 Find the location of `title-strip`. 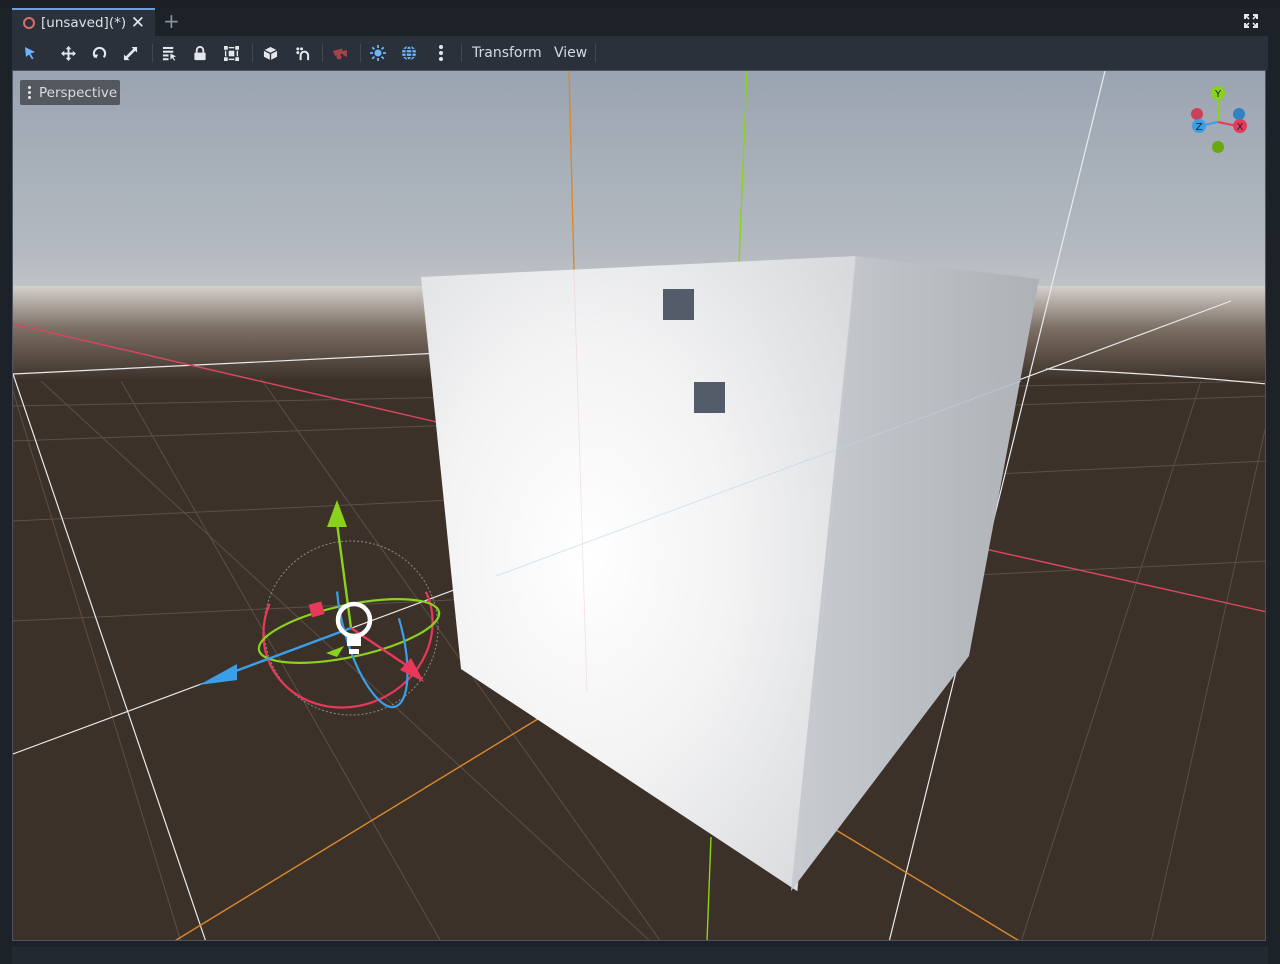

title-strip is located at coordinates (640, 4).